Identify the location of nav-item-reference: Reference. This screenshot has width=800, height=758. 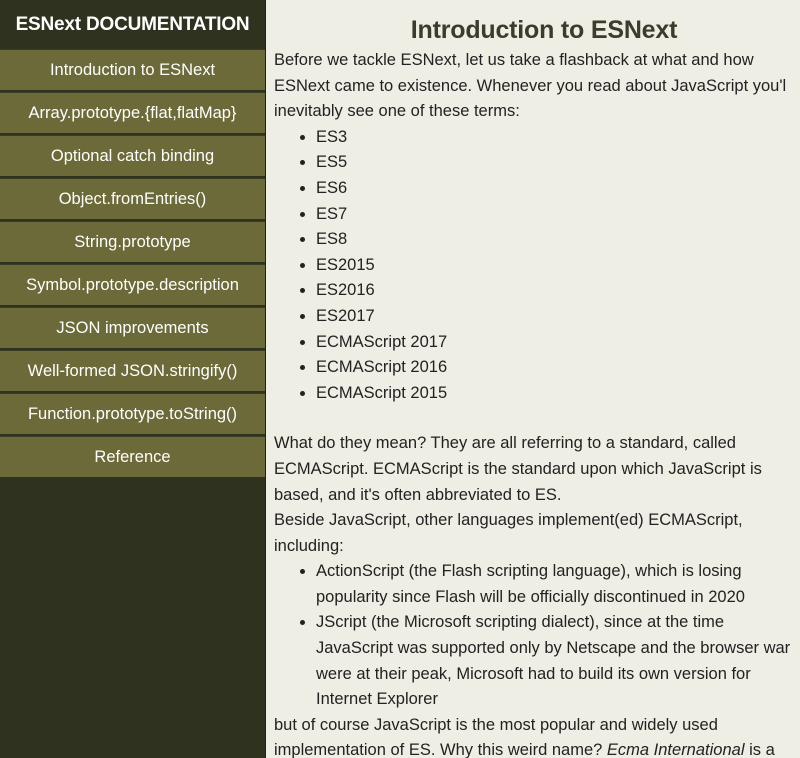
(132, 457).